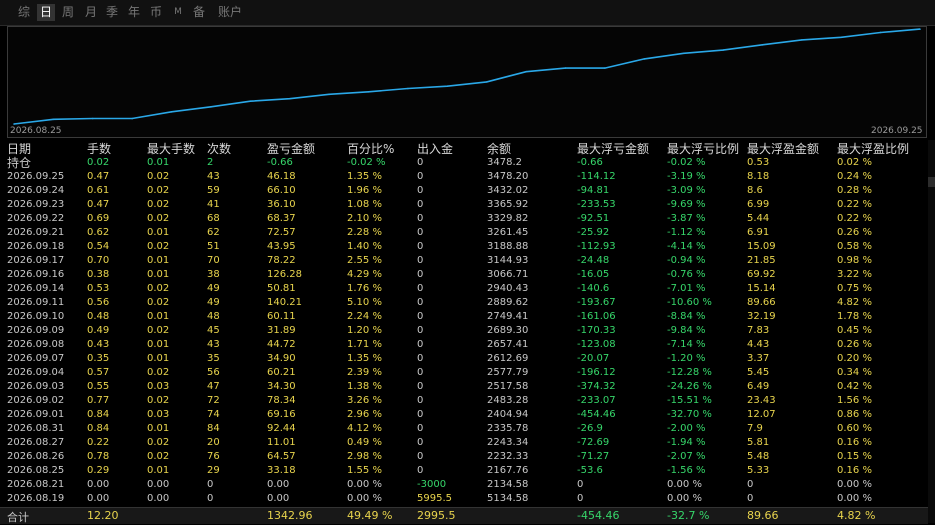 This screenshot has height=525, width=935. I want to click on value-cell: 0.00 %, so click(684, 498).